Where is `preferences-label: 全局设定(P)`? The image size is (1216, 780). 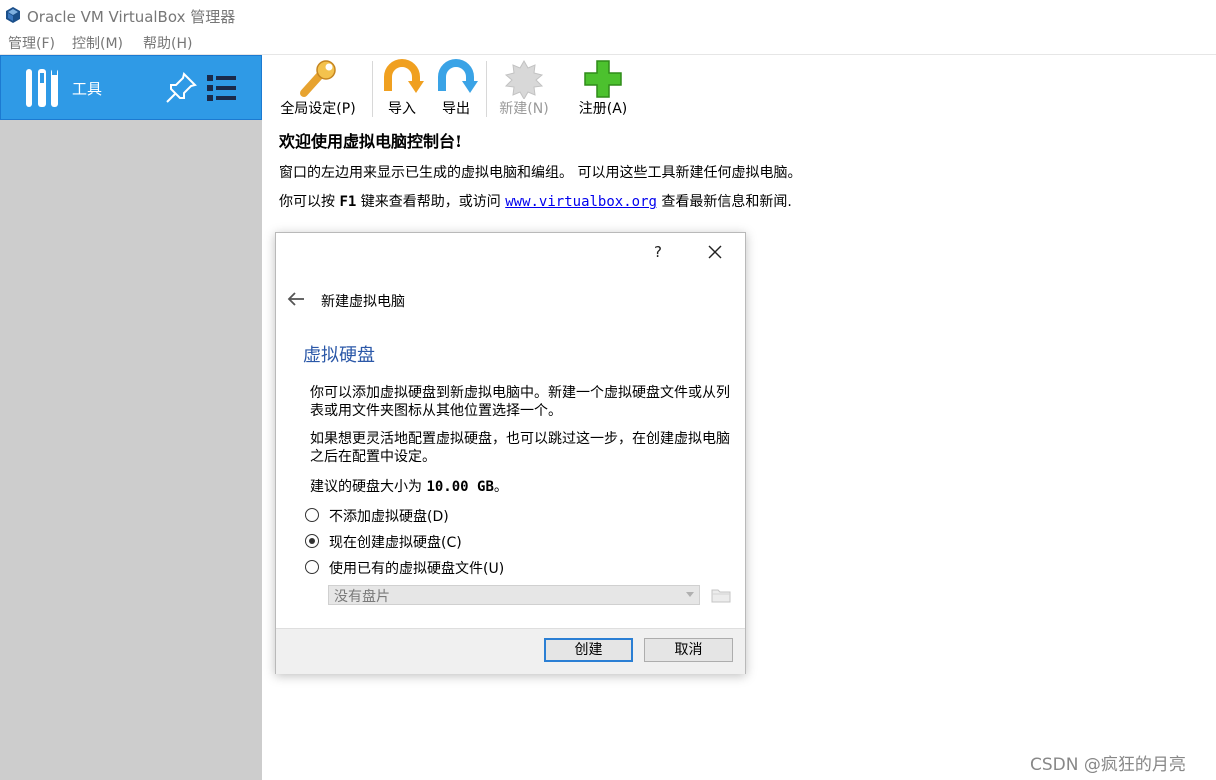
preferences-label: 全局设定(P) is located at coordinates (318, 109).